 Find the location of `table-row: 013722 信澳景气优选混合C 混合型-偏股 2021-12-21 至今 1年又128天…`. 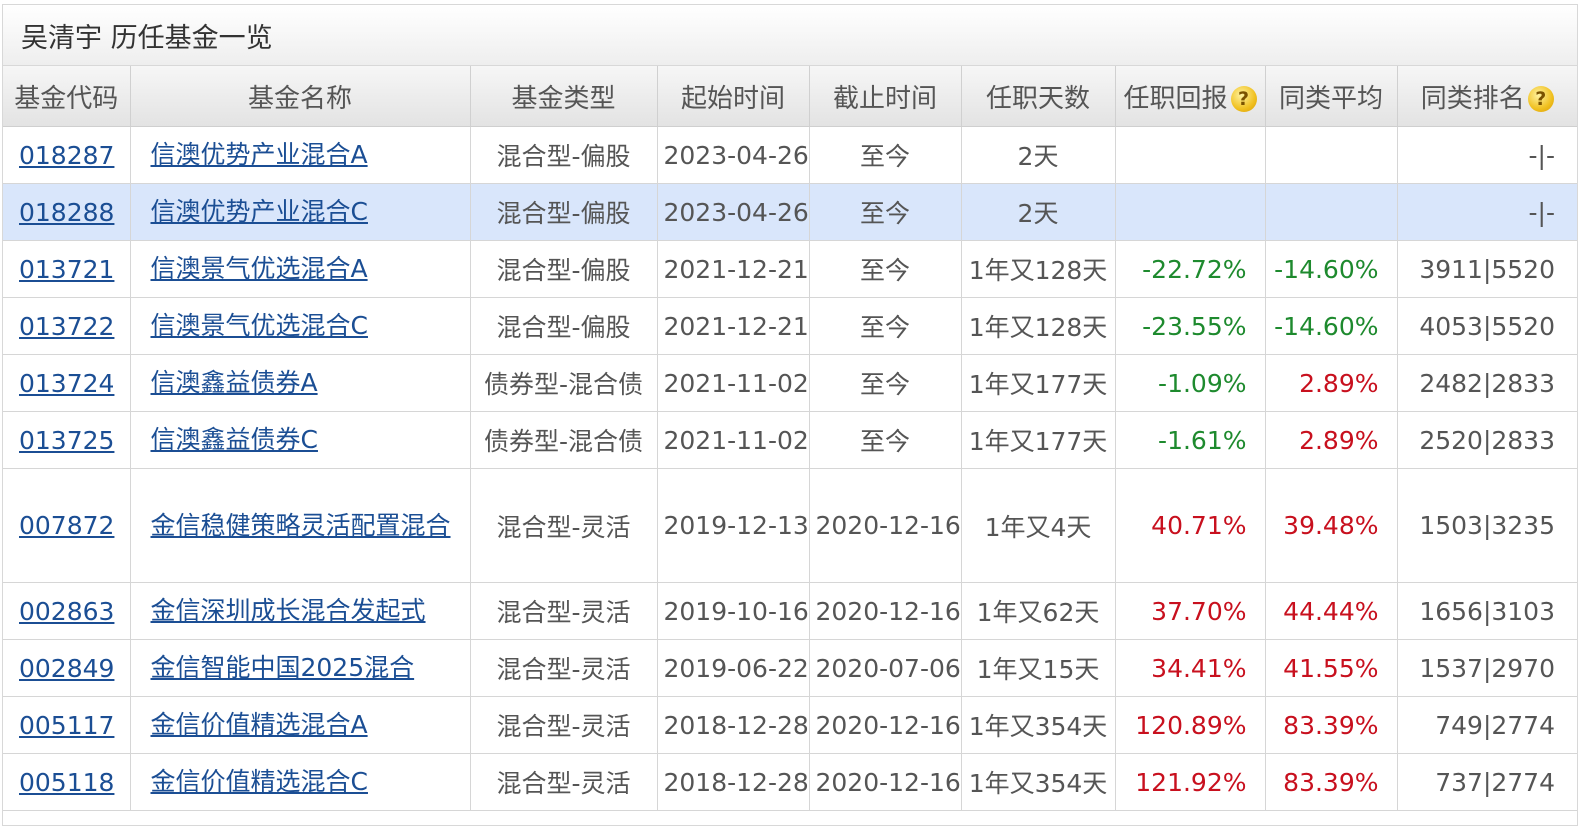

table-row: 013722 信澳景气优选混合C 混合型-偏股 2021-12-21 至今 1年又128天… is located at coordinates (790, 326).